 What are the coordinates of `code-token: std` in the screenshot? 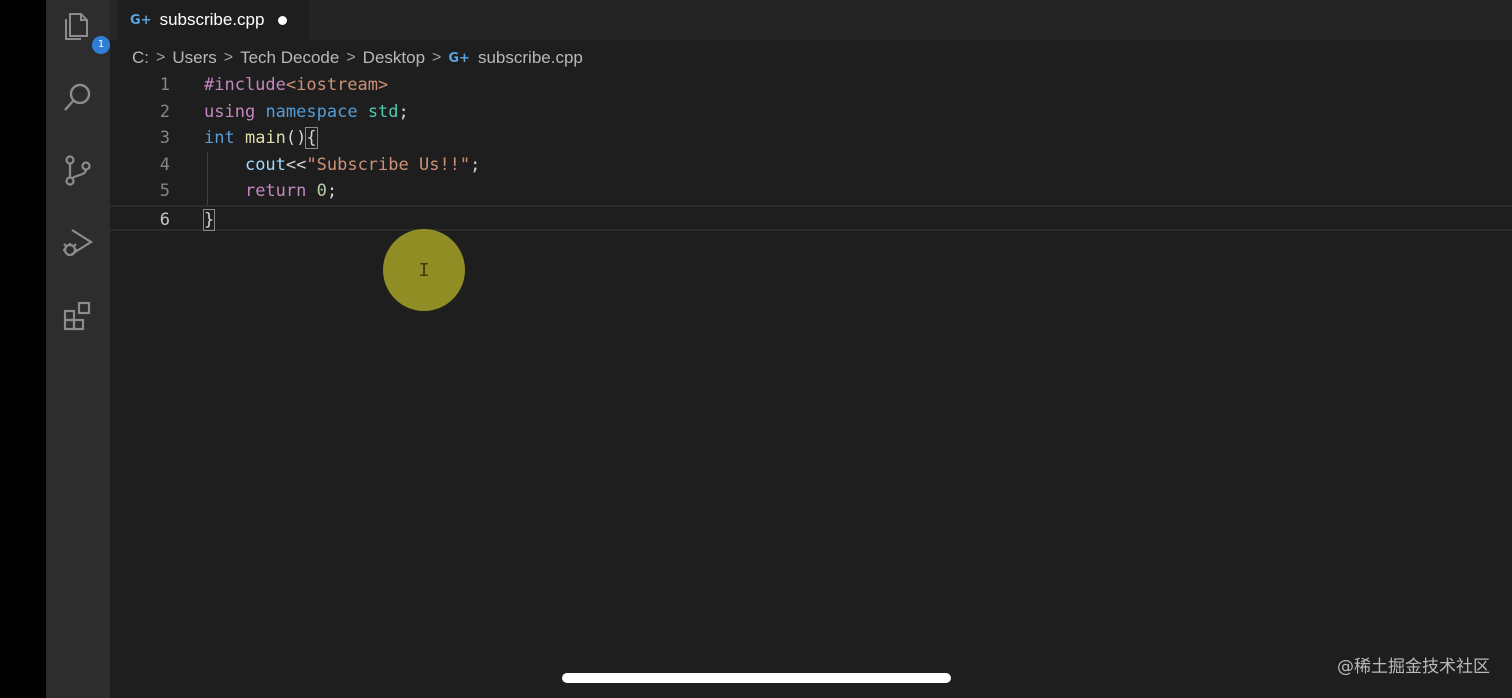 It's located at (383, 111).